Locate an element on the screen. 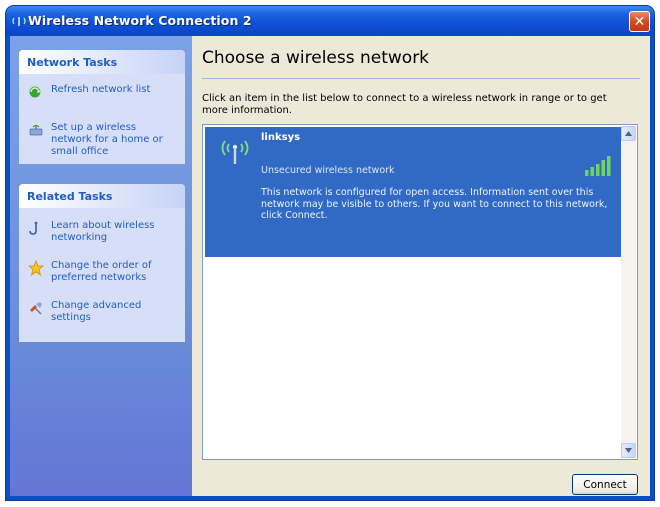 The height and width of the screenshot is (507, 660). connect-button: Connect is located at coordinates (605, 484).